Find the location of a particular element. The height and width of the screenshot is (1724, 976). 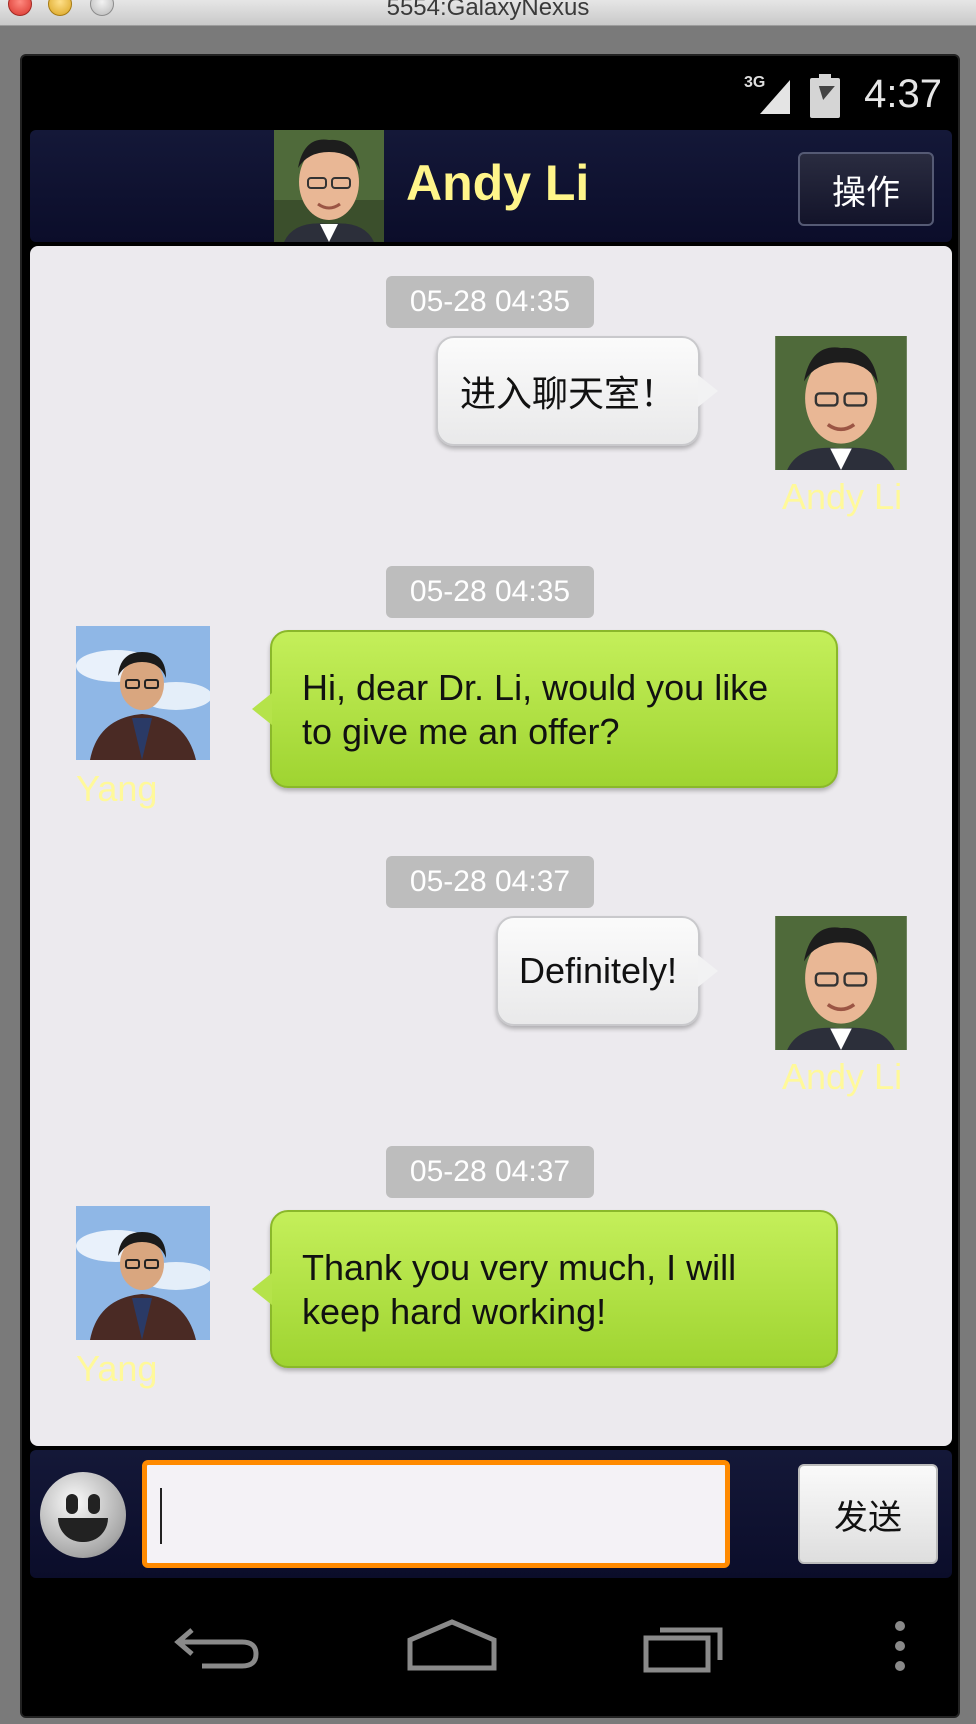

actions-button: 操作 is located at coordinates (866, 189).